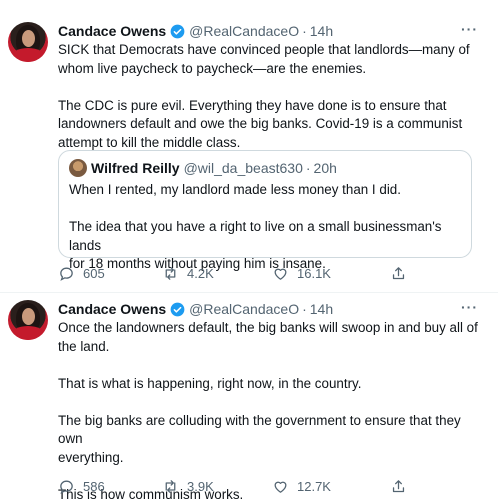 Image resolution: width=498 pixels, height=500 pixels. I want to click on retweet-button: 4.2K, so click(188, 273).